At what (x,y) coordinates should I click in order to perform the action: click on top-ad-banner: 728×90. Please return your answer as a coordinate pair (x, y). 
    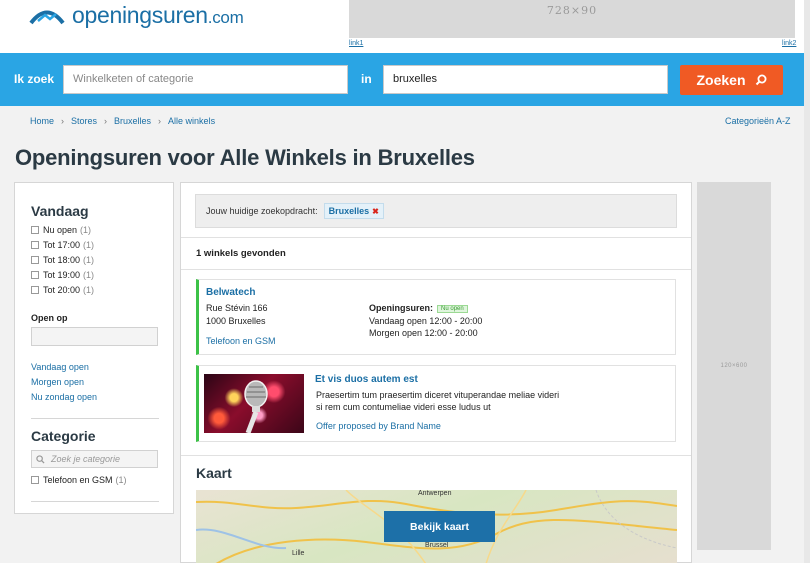
    Looking at the image, I should click on (572, 19).